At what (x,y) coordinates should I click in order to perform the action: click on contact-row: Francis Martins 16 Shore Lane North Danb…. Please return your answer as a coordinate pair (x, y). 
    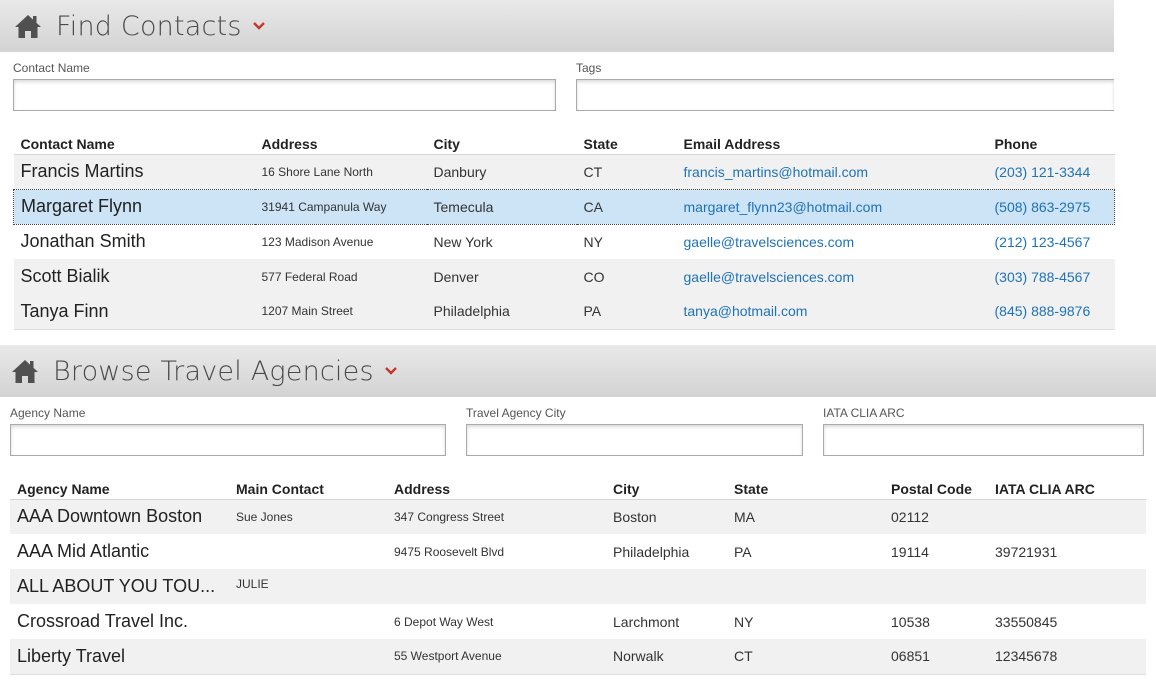
    Looking at the image, I should click on (564, 171).